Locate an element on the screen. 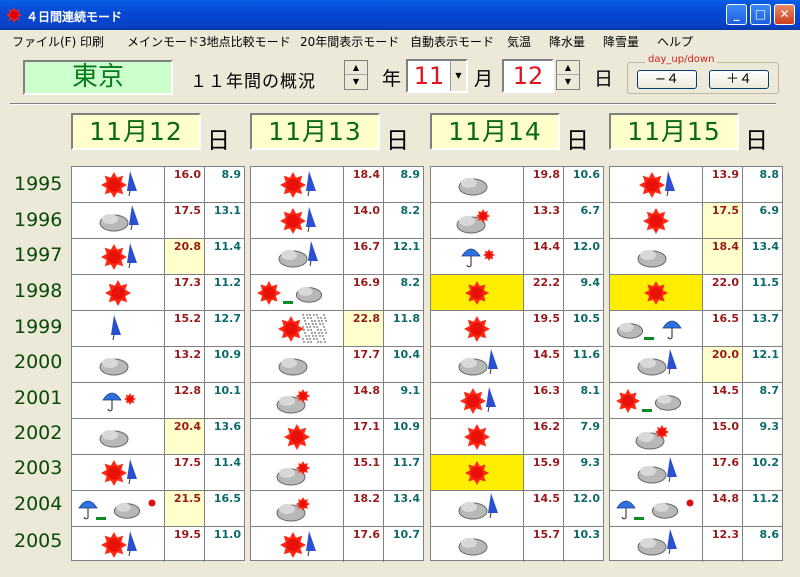  table-row: 17.3 11.2 is located at coordinates (158, 293).